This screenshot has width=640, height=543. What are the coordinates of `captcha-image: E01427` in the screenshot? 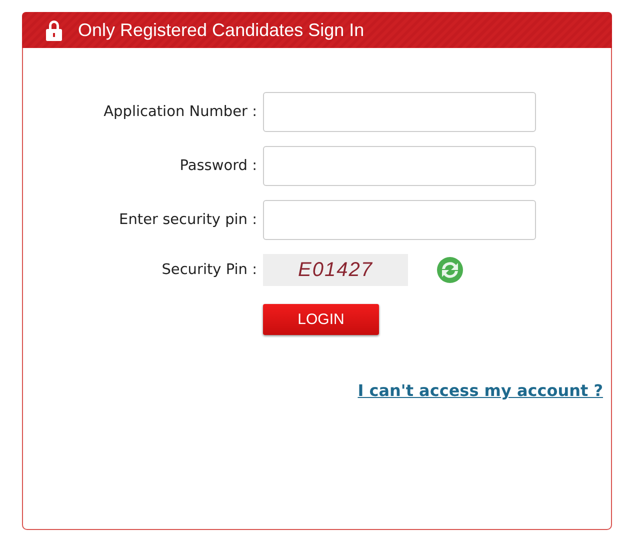 It's located at (335, 270).